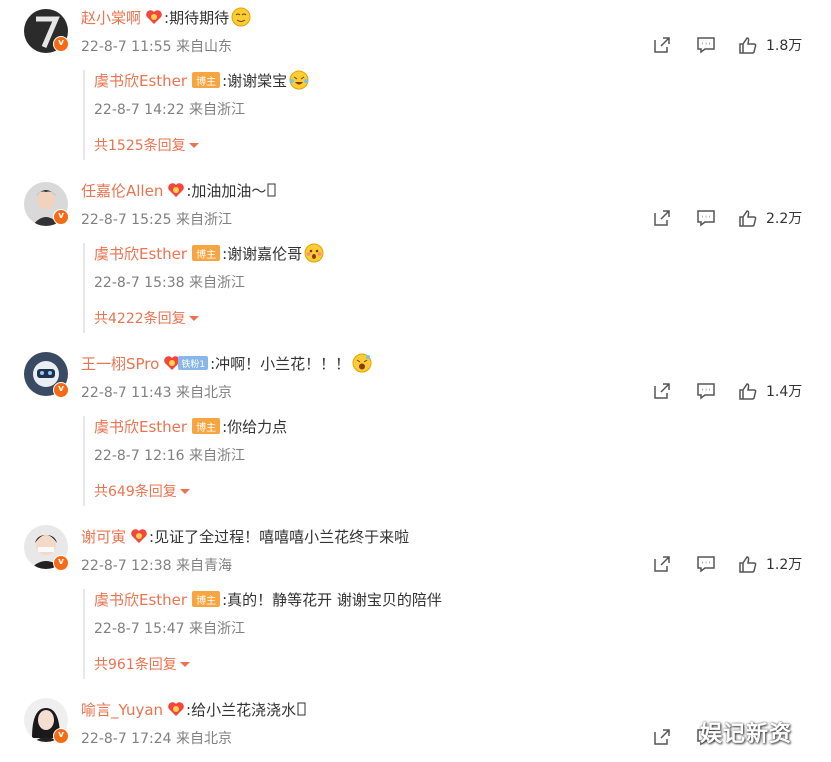 This screenshot has width=831, height=762. Describe the element at coordinates (135, 492) in the screenshot. I see `more-replies-label: 共649条回复` at that location.